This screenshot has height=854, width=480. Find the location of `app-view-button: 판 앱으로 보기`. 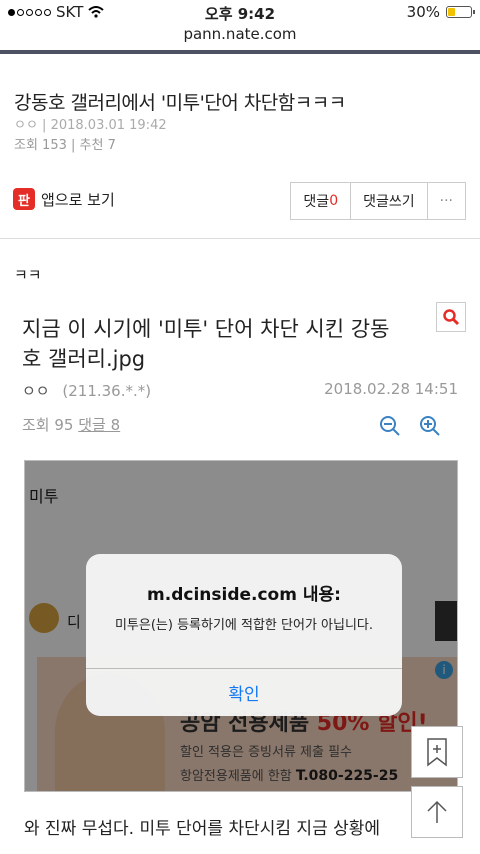

app-view-button: 판 앱으로 보기 is located at coordinates (64, 199).